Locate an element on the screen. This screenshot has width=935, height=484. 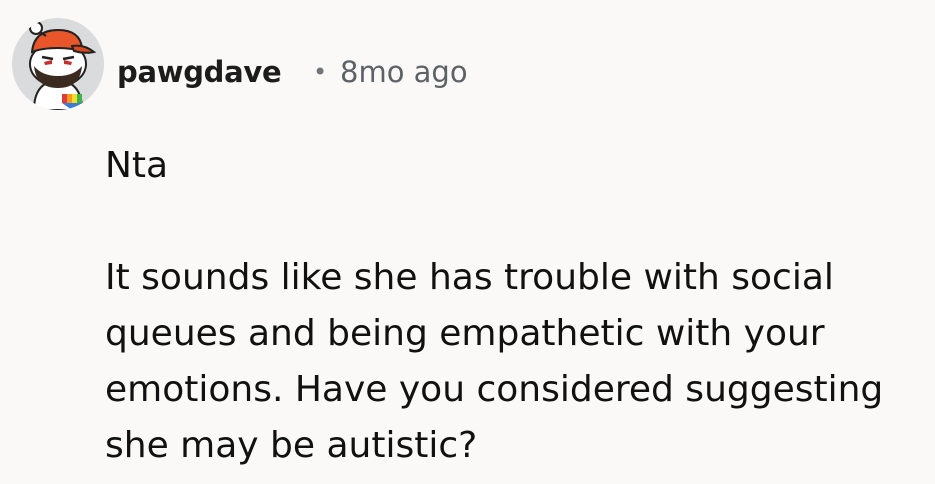
avatar is located at coordinates (58, 64).